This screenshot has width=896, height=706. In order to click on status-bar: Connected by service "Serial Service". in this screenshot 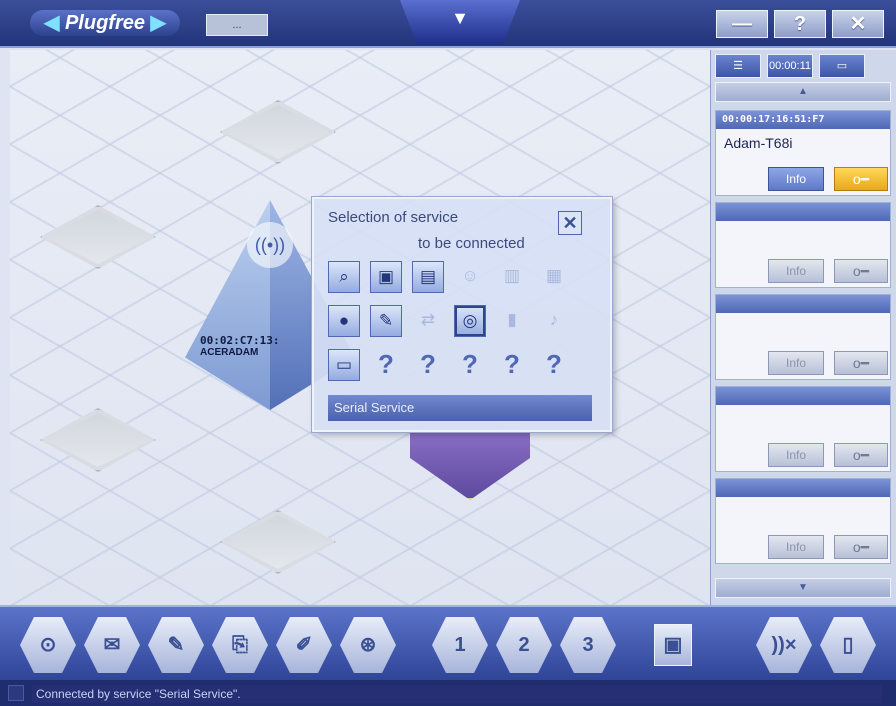, I will do `click(448, 693)`.